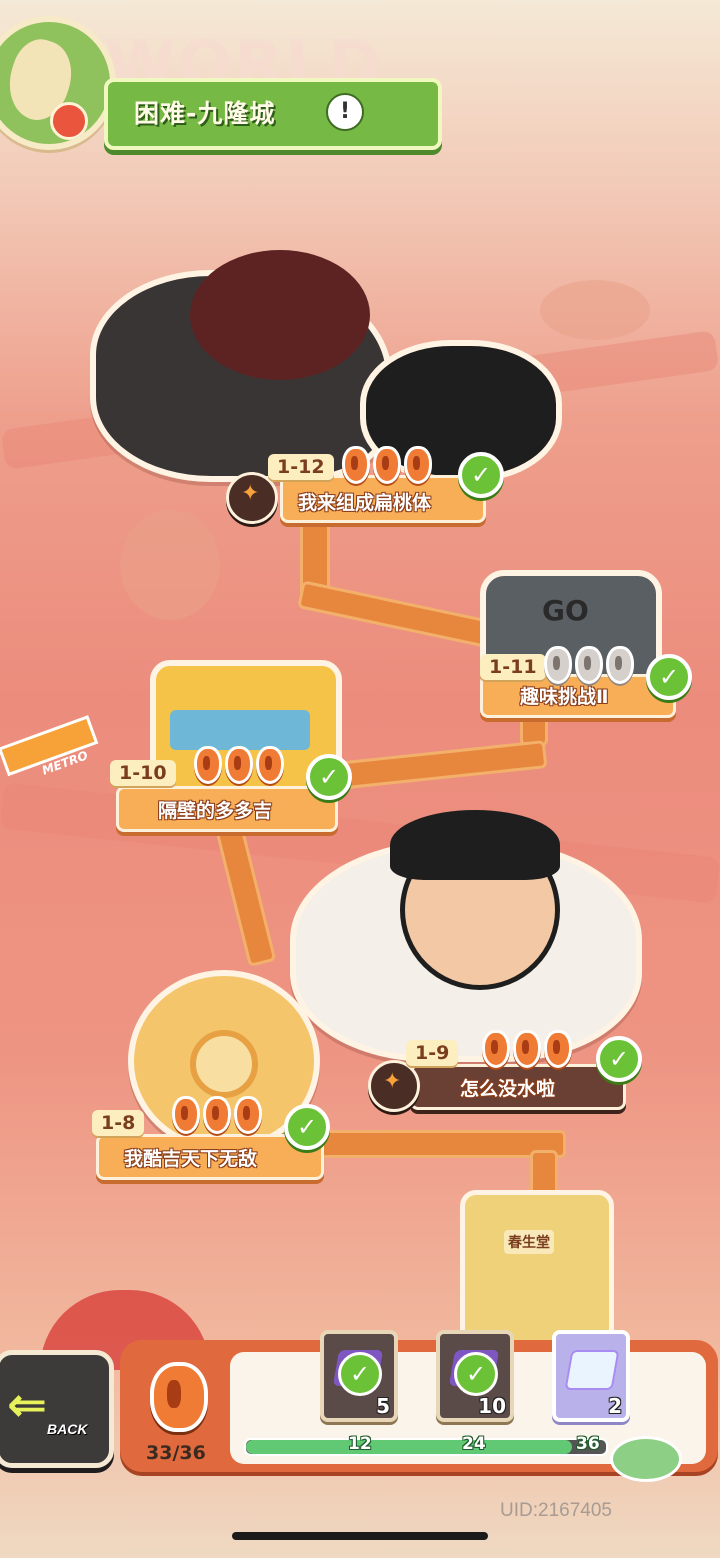 The width and height of the screenshot is (720, 1558). I want to click on reward-count: 5, so click(383, 1406).